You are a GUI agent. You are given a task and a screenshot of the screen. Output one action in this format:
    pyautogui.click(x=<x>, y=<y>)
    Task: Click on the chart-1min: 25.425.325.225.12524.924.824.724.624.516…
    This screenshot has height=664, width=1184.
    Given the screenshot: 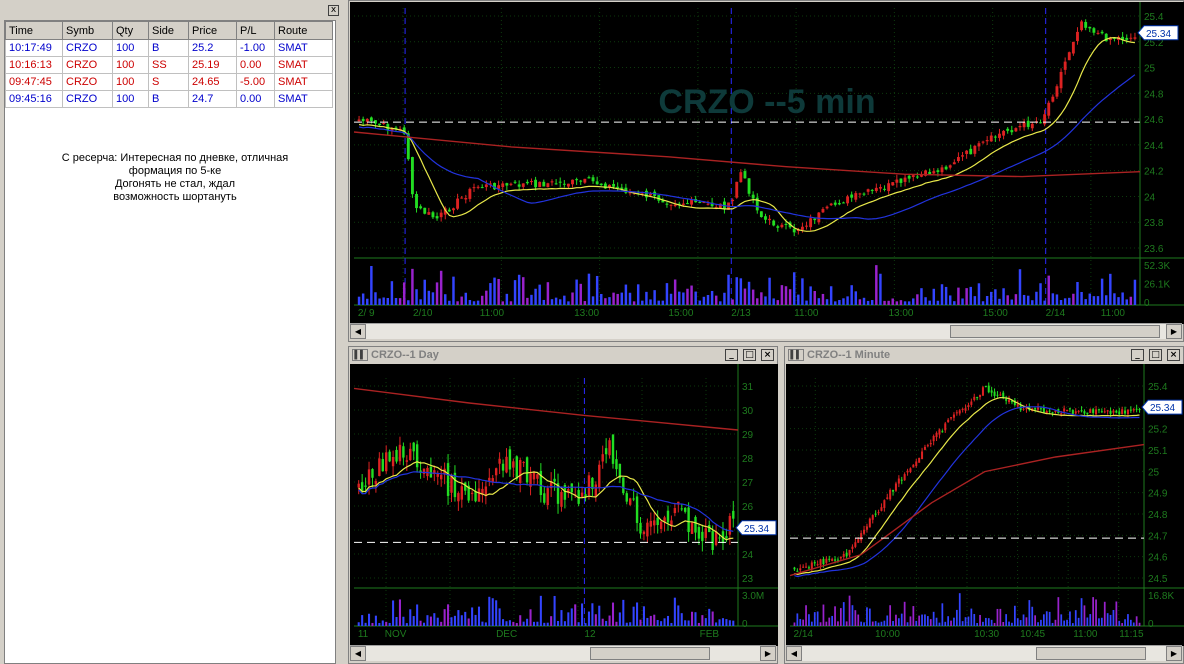 What is the action you would take?
    pyautogui.click(x=985, y=505)
    